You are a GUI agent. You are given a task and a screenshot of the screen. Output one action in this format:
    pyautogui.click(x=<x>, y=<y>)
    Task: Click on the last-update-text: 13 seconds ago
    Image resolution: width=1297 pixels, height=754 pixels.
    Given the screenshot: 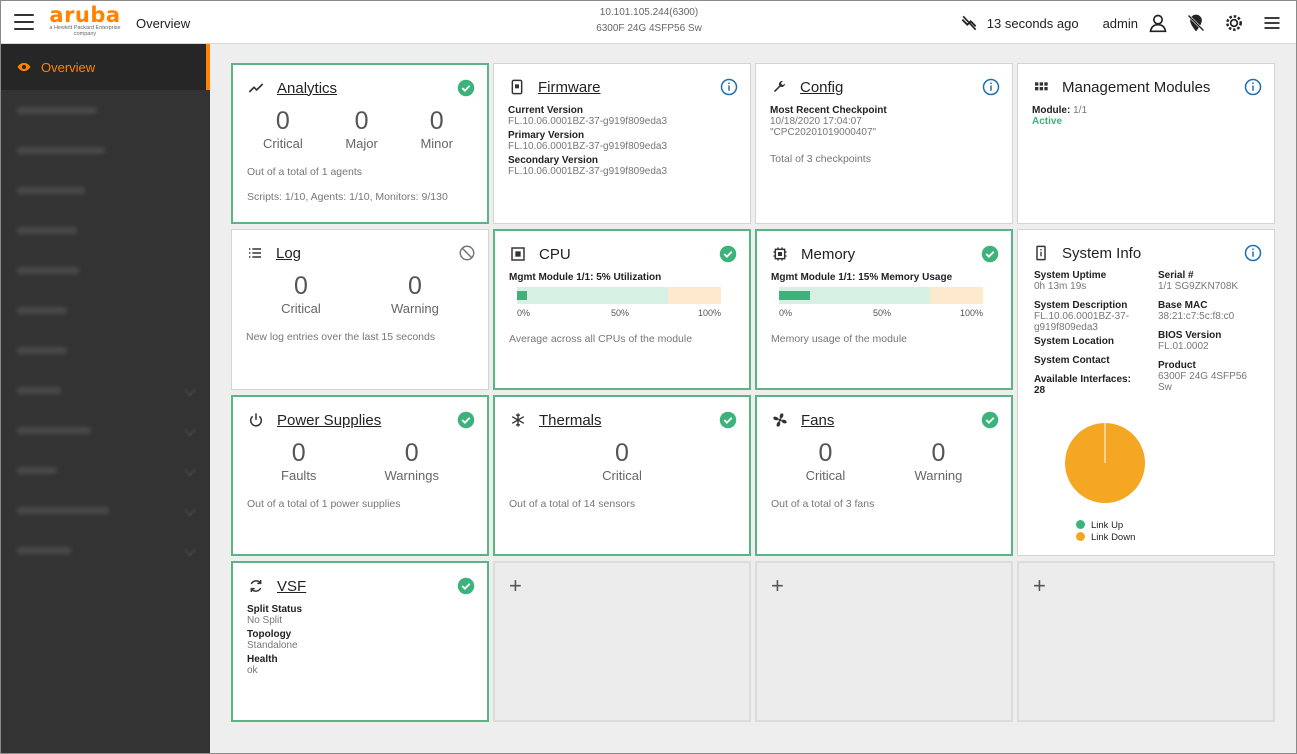 What is the action you would take?
    pyautogui.click(x=1032, y=23)
    